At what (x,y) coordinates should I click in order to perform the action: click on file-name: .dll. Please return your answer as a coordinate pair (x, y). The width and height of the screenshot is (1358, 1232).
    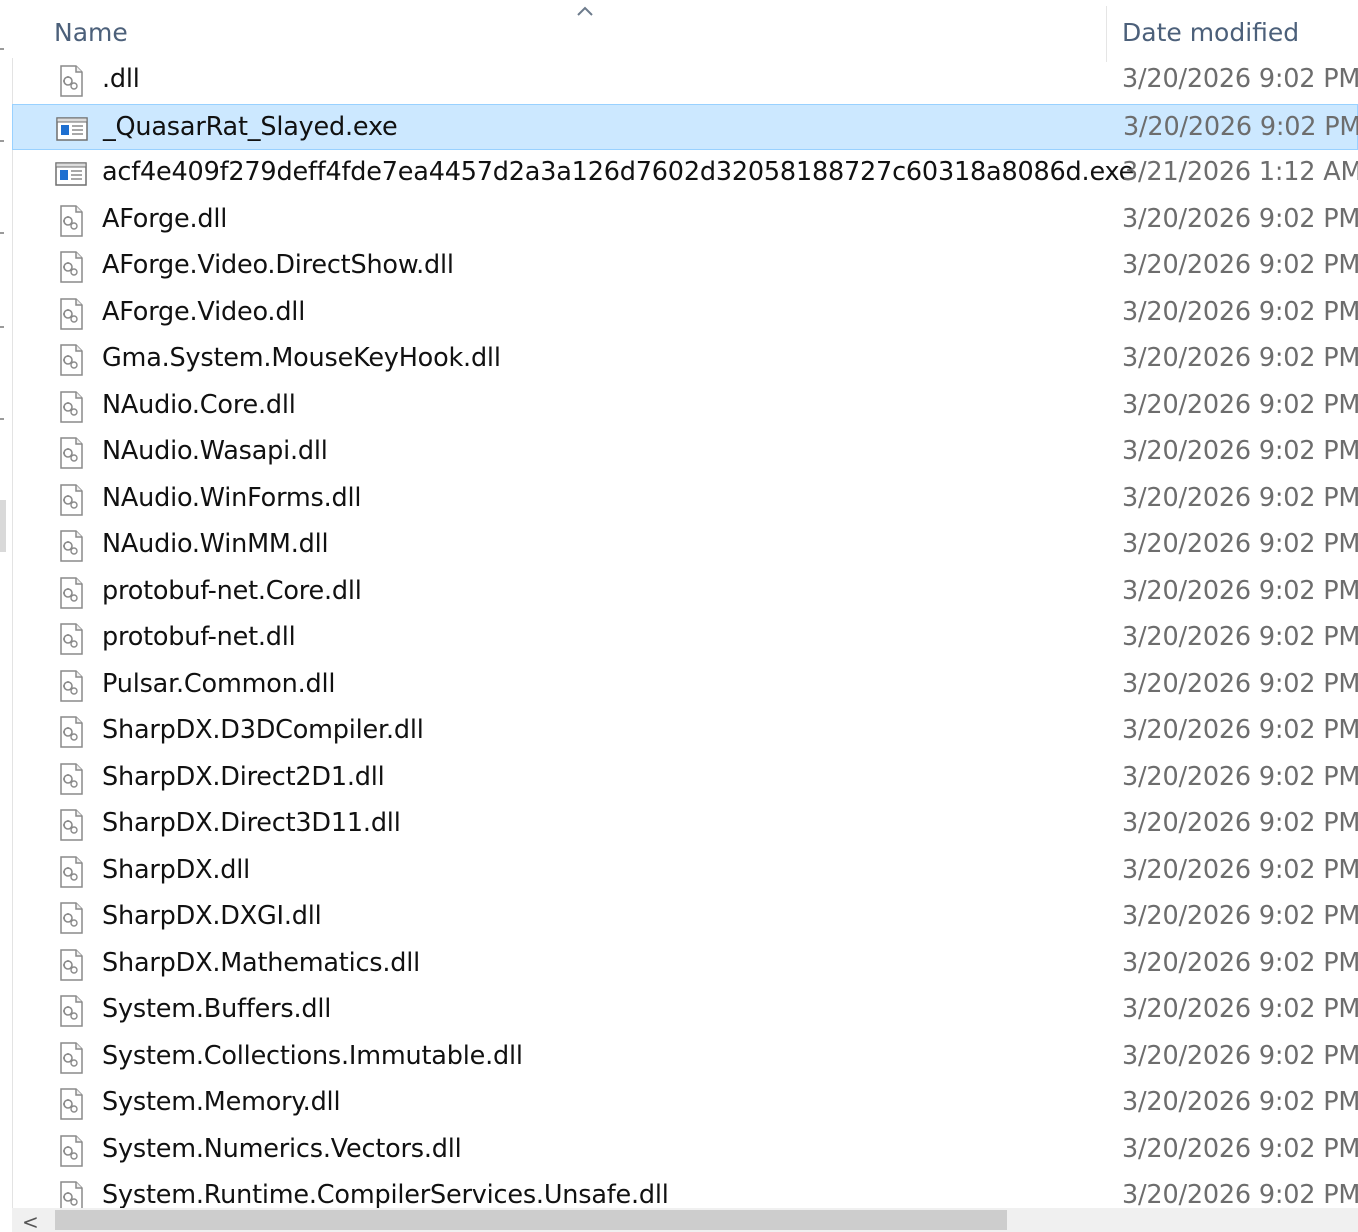
    Looking at the image, I should click on (121, 79).